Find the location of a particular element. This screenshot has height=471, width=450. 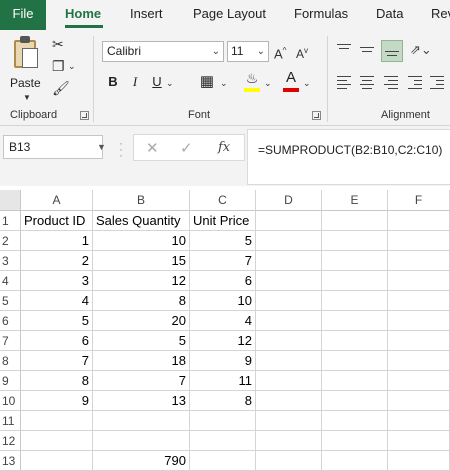

row-header-2: 2 is located at coordinates (10, 241).